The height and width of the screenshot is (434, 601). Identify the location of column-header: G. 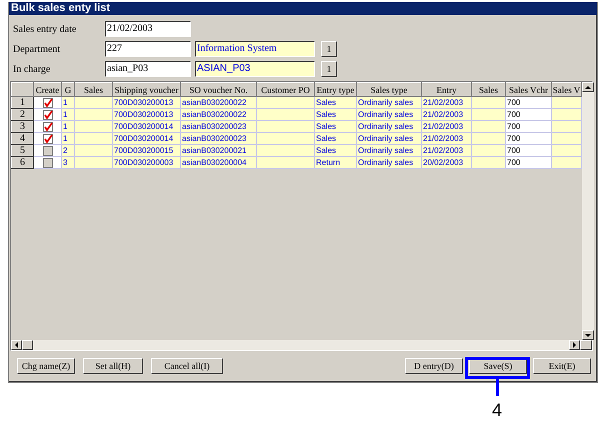
(68, 89).